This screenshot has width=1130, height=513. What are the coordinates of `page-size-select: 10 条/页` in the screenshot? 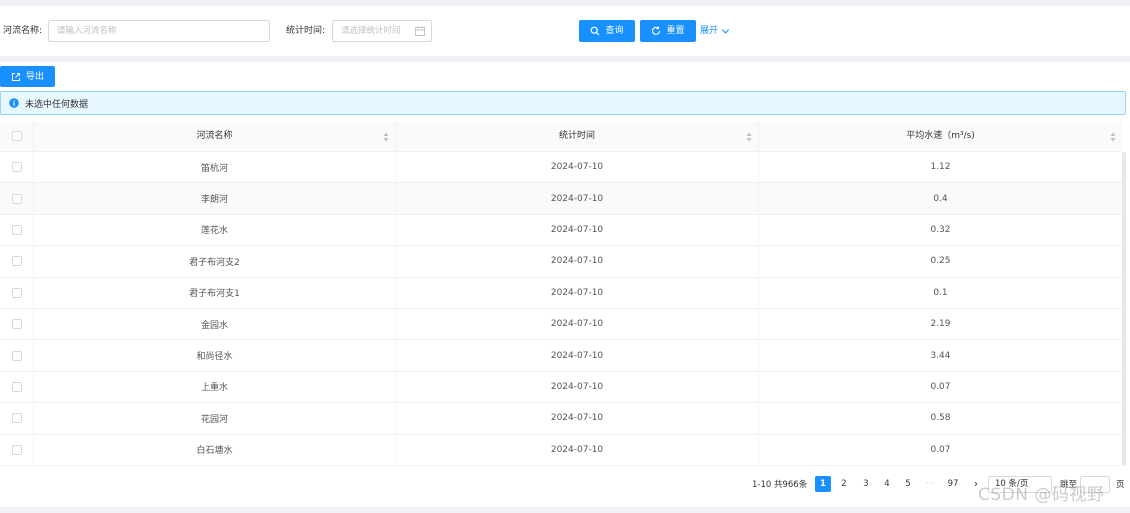 It's located at (1020, 484).